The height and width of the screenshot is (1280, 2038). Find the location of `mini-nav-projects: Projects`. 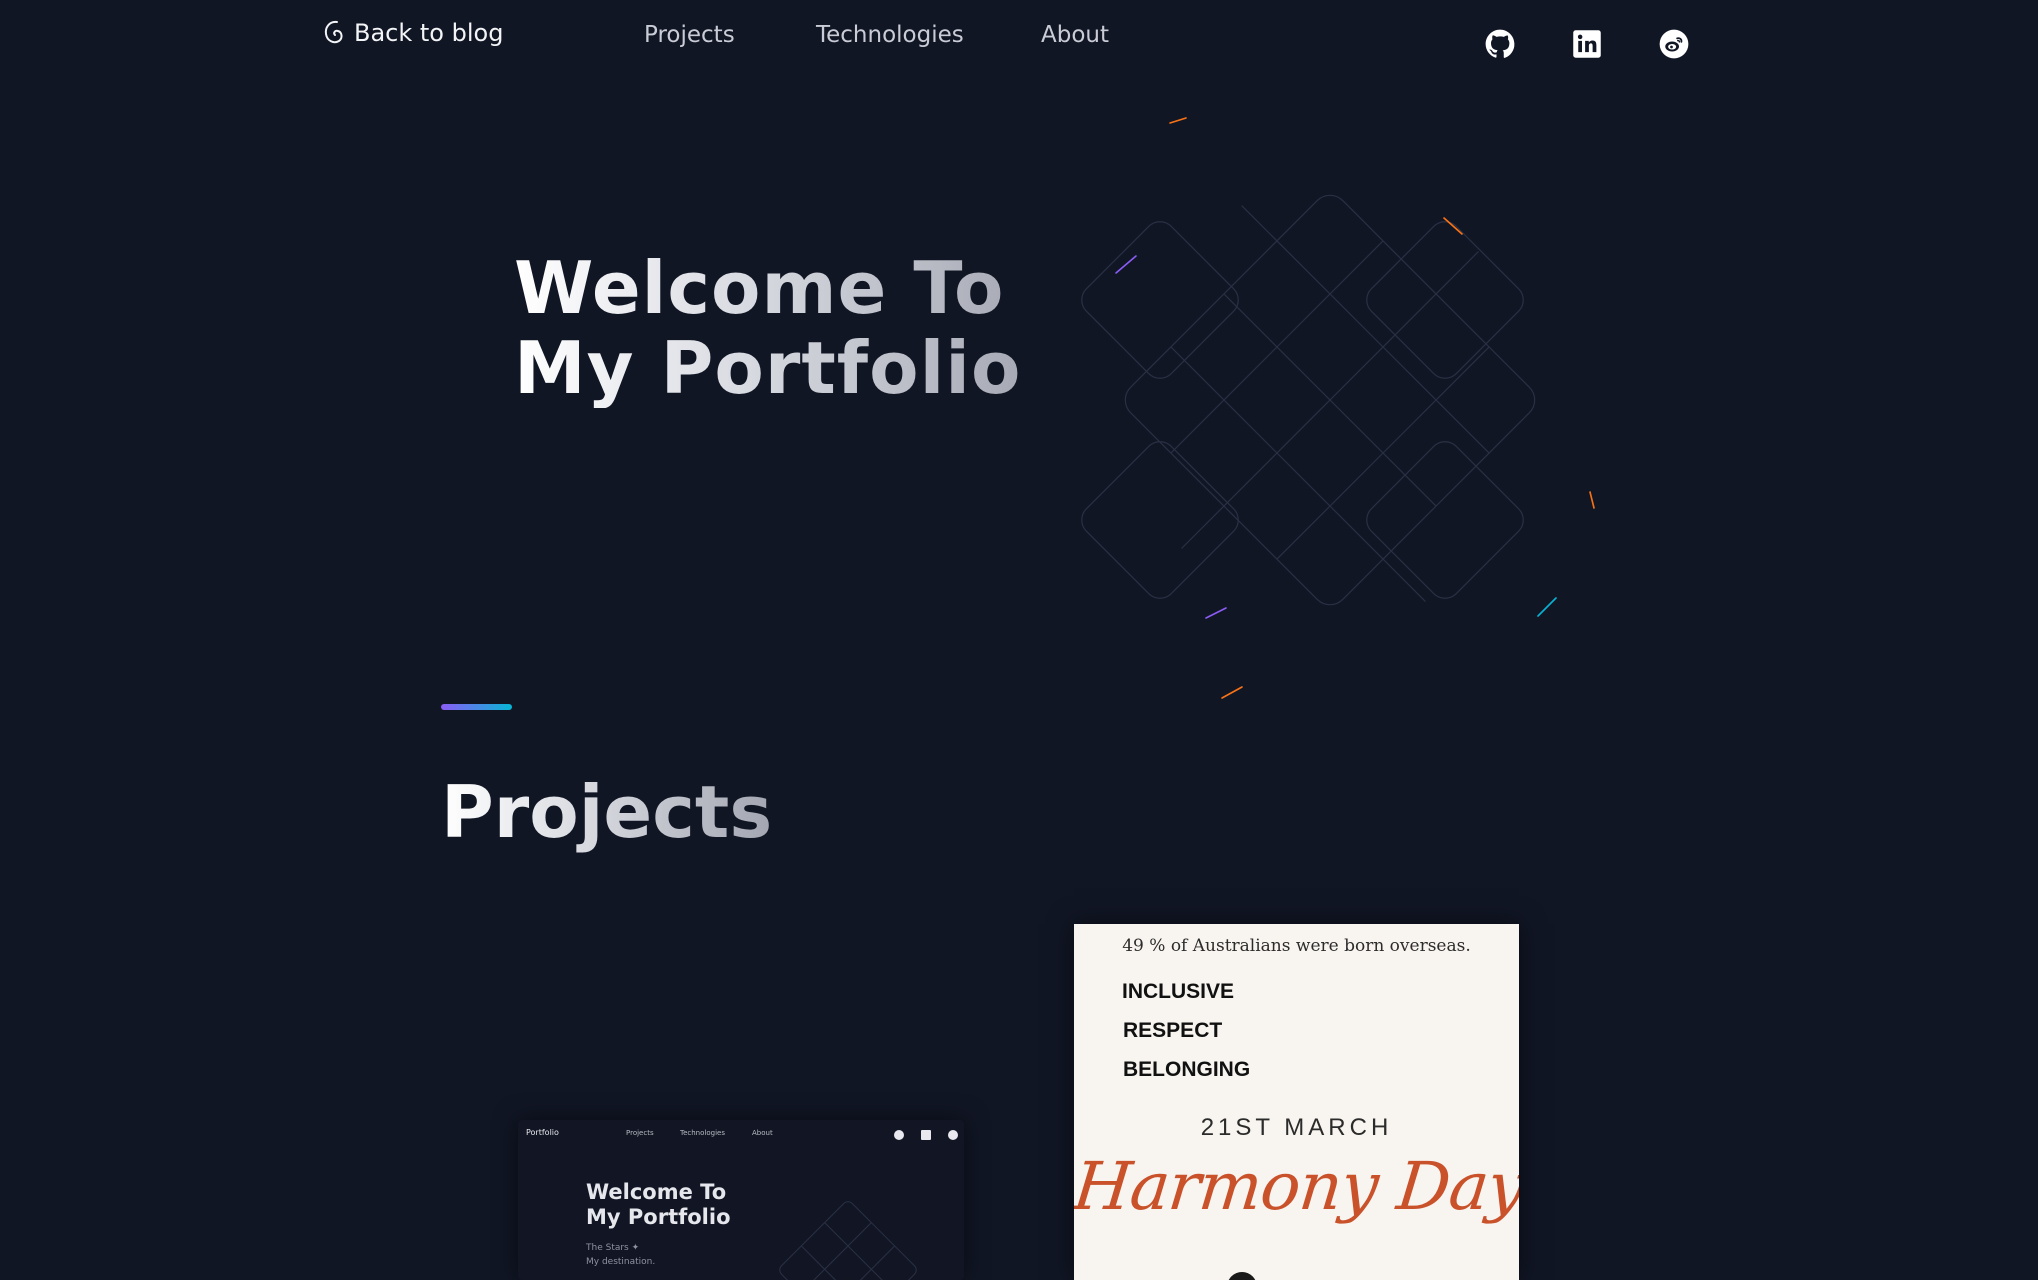

mini-nav-projects: Projects is located at coordinates (640, 1133).